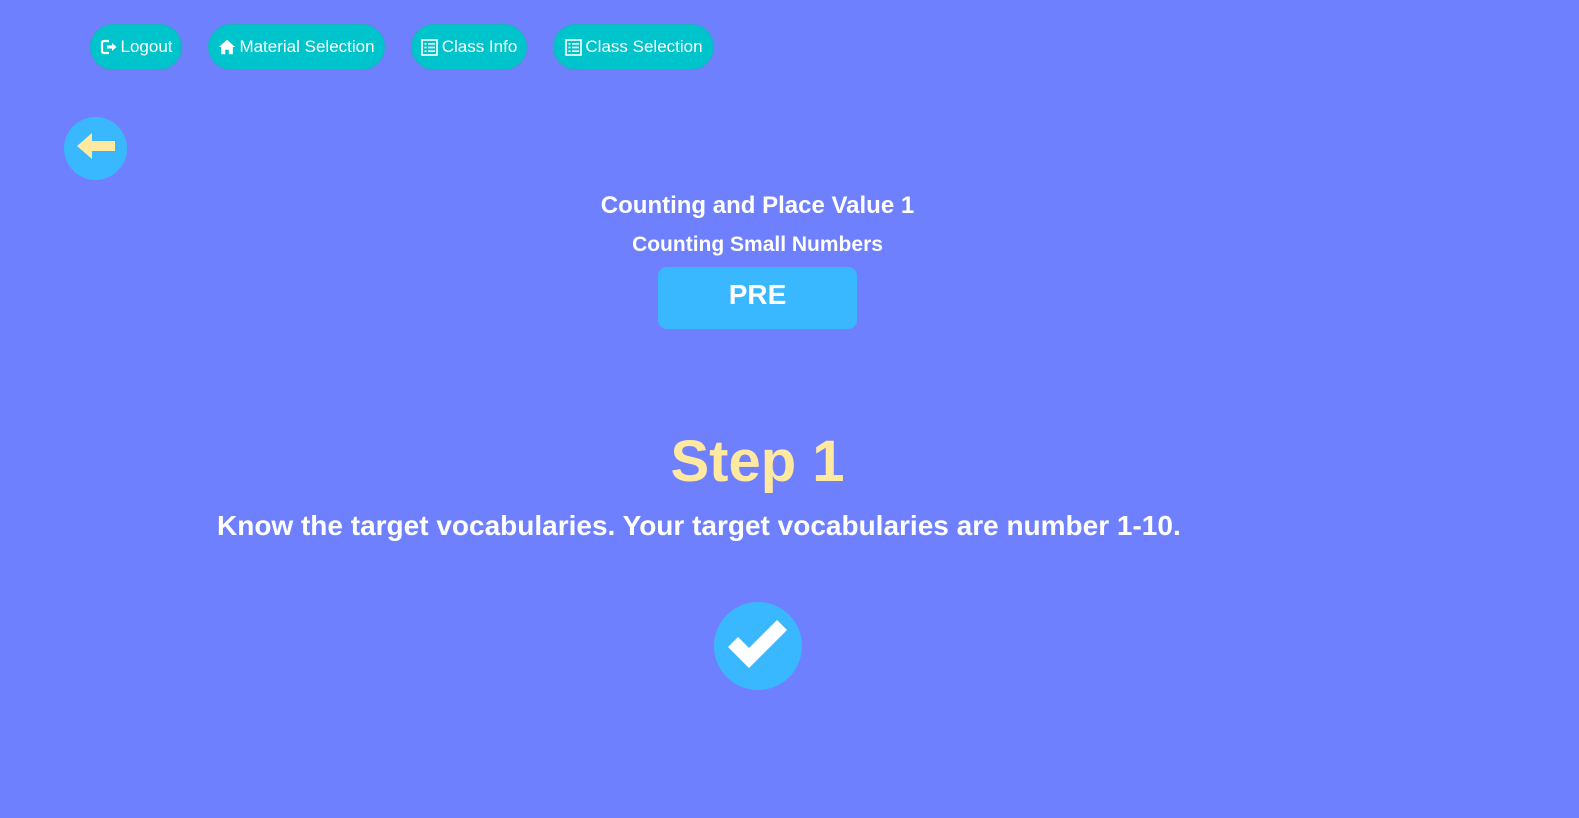 The image size is (1579, 818). I want to click on class-info-button: Class Info, so click(469, 47).